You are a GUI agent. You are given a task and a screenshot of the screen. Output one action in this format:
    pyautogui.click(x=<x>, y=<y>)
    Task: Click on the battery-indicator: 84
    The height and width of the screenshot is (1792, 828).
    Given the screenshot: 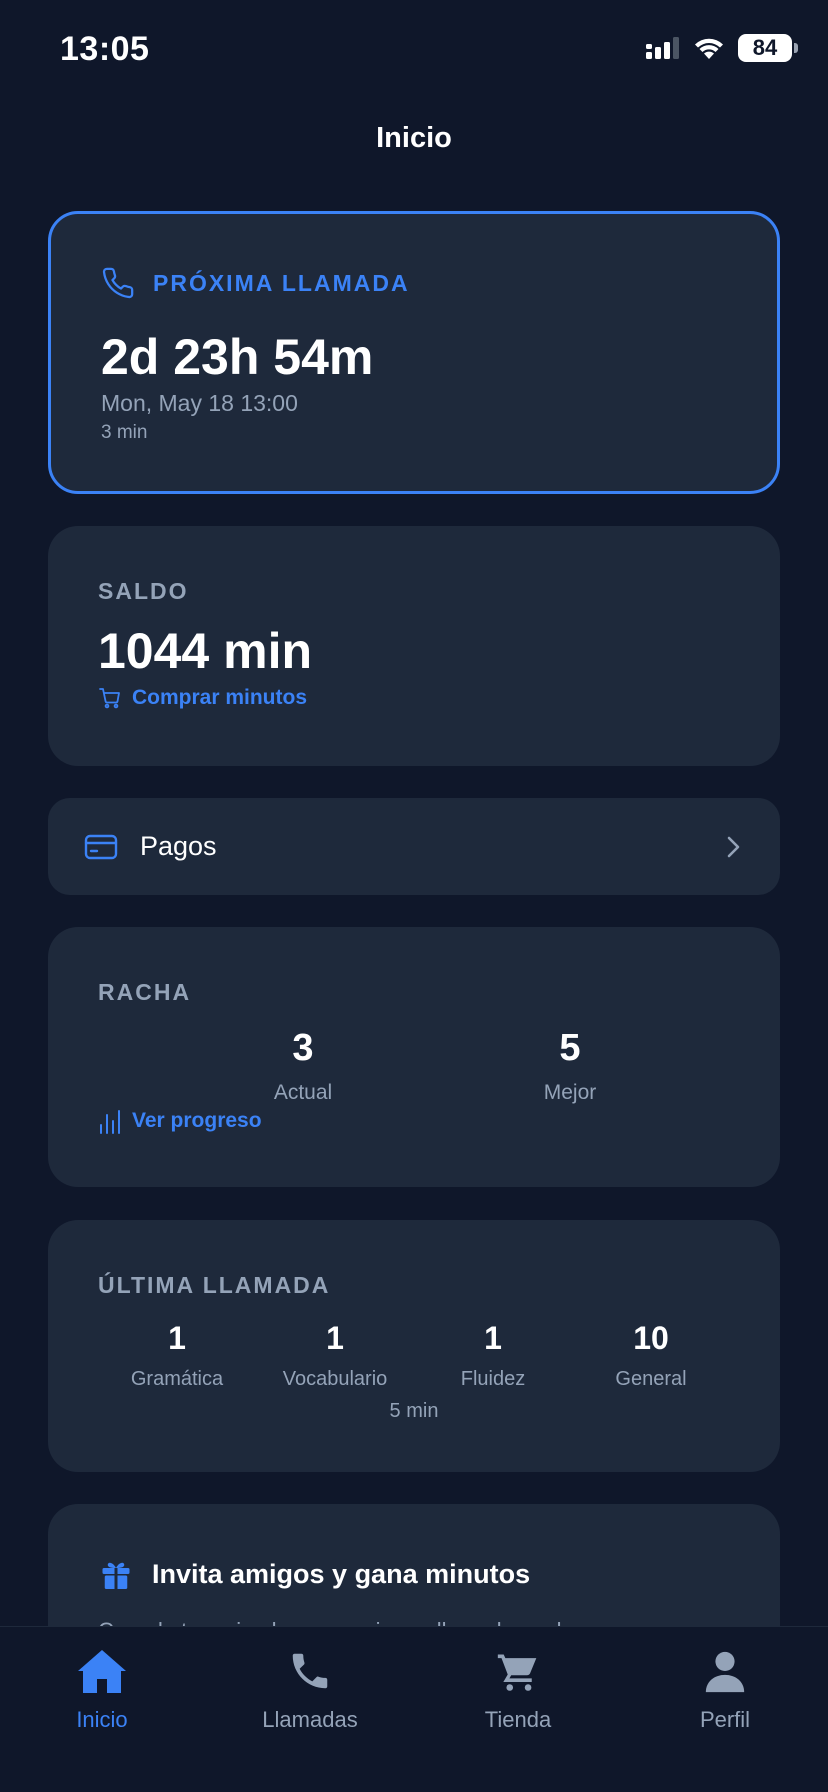 What is the action you would take?
    pyautogui.click(x=768, y=48)
    